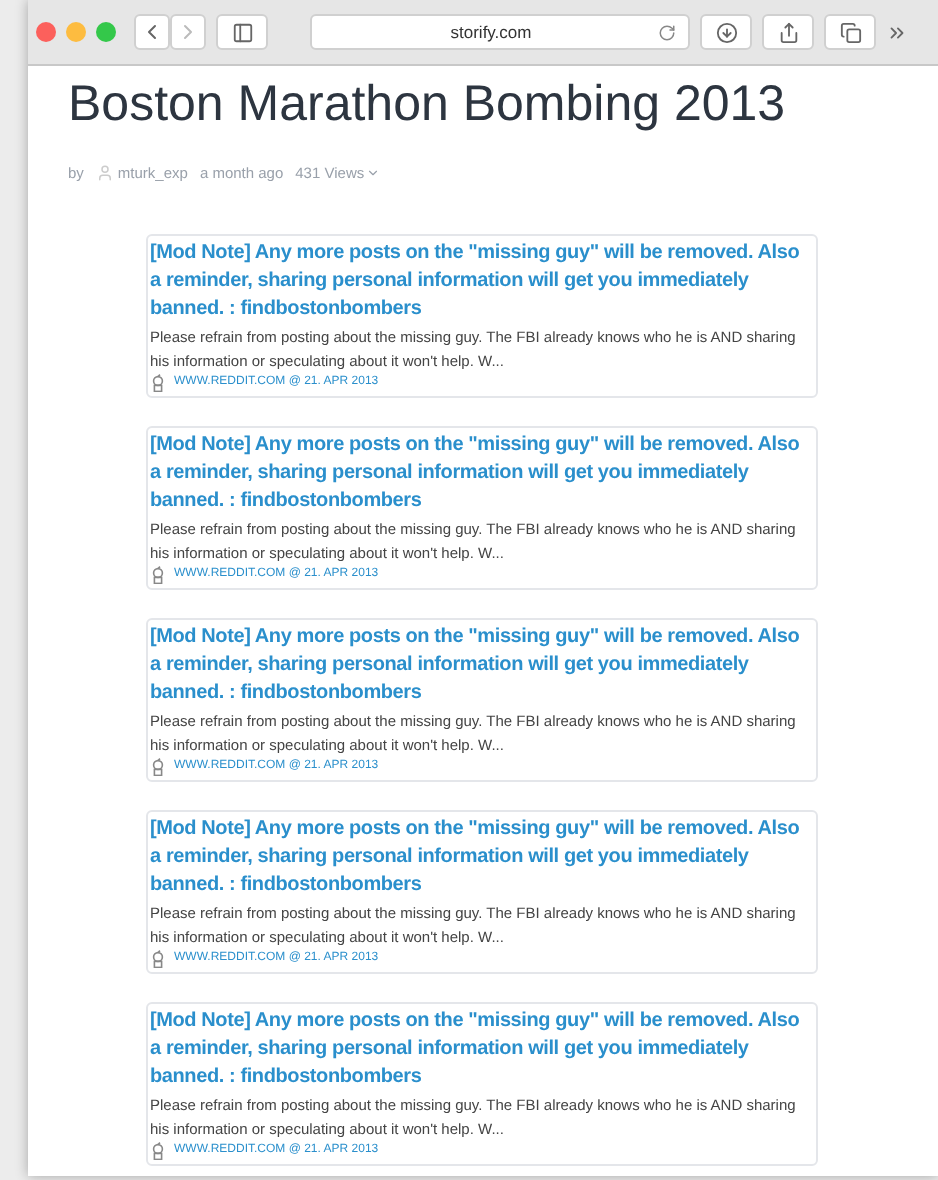 This screenshot has width=938, height=1180. What do you see at coordinates (428, 104) in the screenshot?
I see `story-title: Boston Marathon Bombing 2013` at bounding box center [428, 104].